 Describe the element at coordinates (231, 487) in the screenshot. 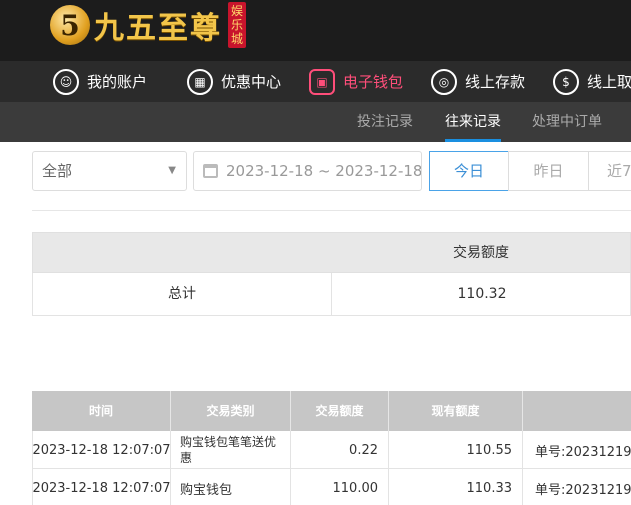

I see `cell-type: 购宝钱包` at that location.